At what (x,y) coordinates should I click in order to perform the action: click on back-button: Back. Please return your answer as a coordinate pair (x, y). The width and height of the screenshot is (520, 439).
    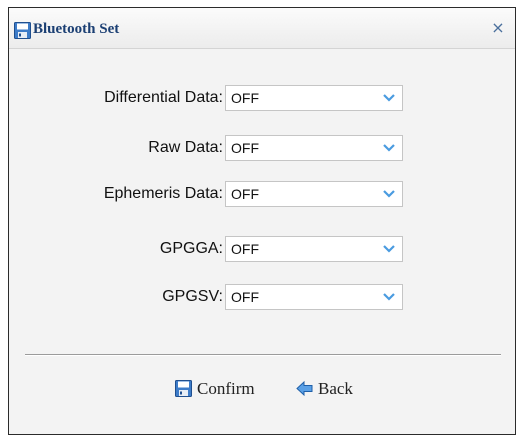
    Looking at the image, I should click on (336, 388).